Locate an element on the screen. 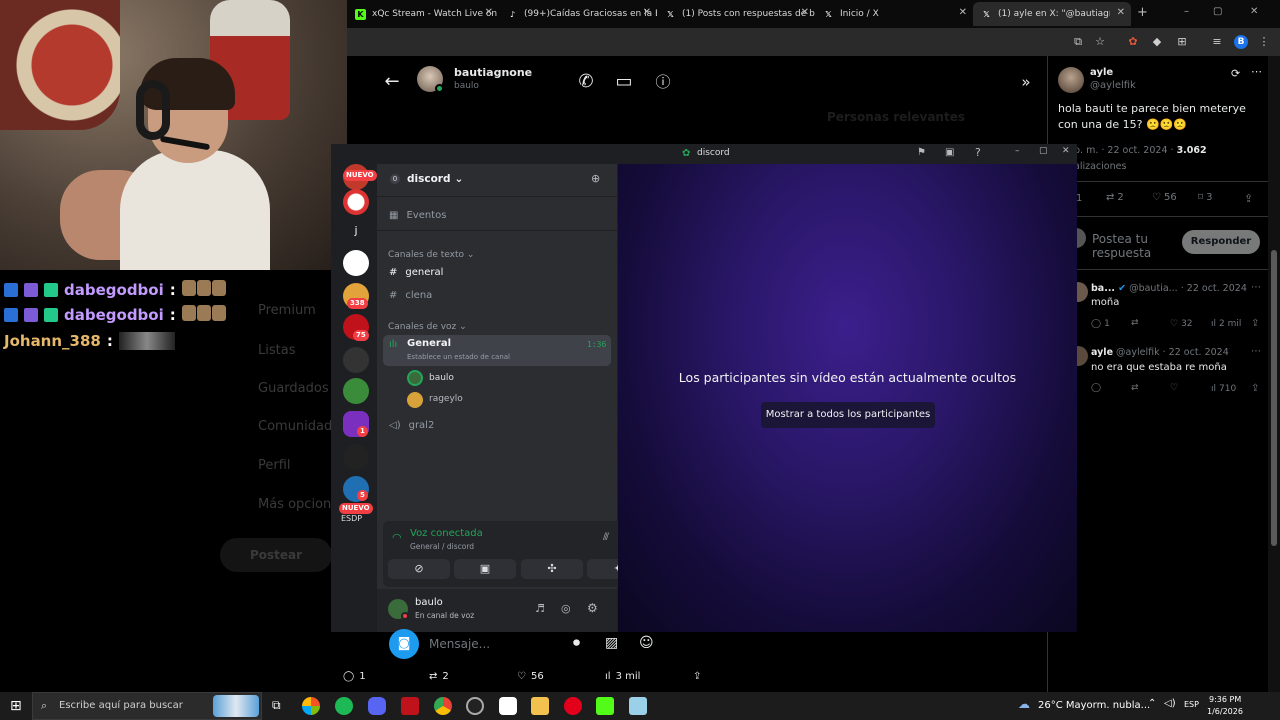 The image size is (1280, 720). search-box: ⌕ Escribe aquí para buscar is located at coordinates (147, 706).